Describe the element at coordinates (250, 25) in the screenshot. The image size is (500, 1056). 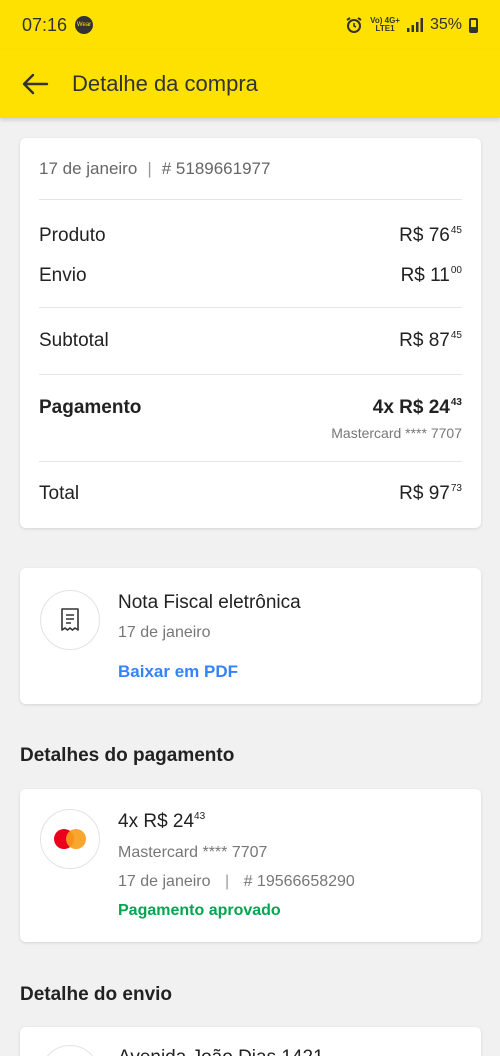
I see `status-bar: 07:16 Wear Vo) 4G+ LTE1 35%` at that location.